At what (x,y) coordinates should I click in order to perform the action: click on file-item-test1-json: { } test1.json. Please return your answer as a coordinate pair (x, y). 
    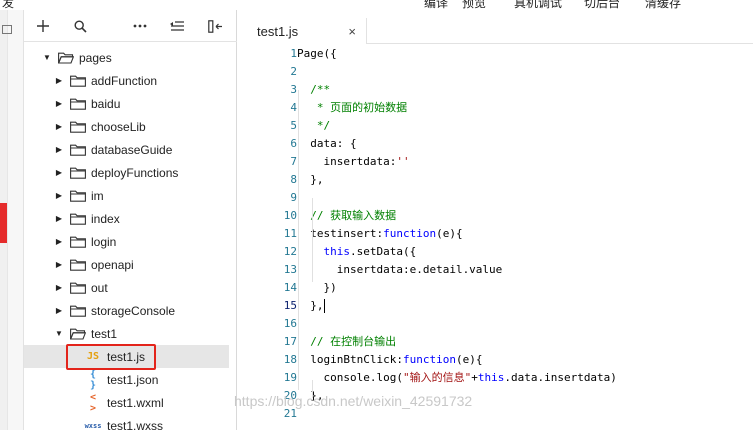
    Looking at the image, I should click on (126, 379).